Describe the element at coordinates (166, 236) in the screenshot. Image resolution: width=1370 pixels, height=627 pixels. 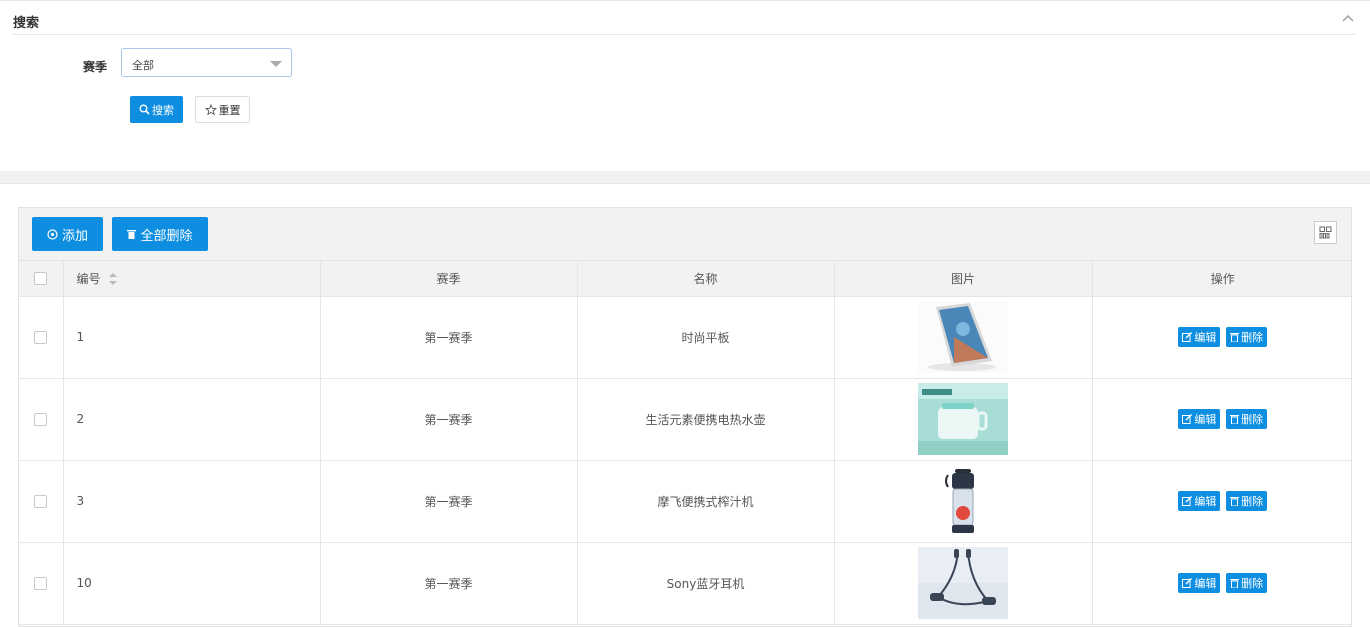
I see `delete-all-button-label: 全部删除` at that location.